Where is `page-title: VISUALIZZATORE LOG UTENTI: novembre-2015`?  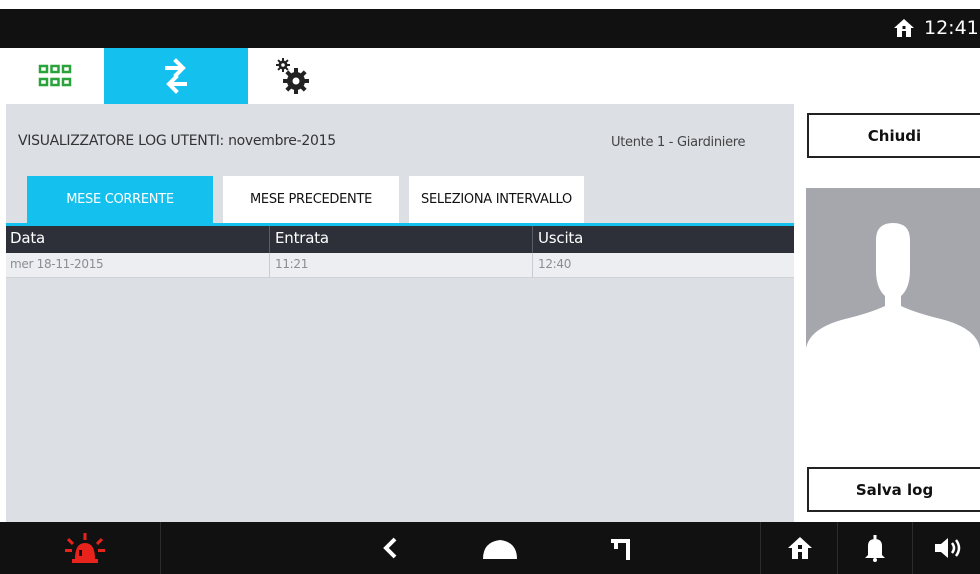
page-title: VISUALIZZATORE LOG UTENTI: novembre-2015 is located at coordinates (177, 141).